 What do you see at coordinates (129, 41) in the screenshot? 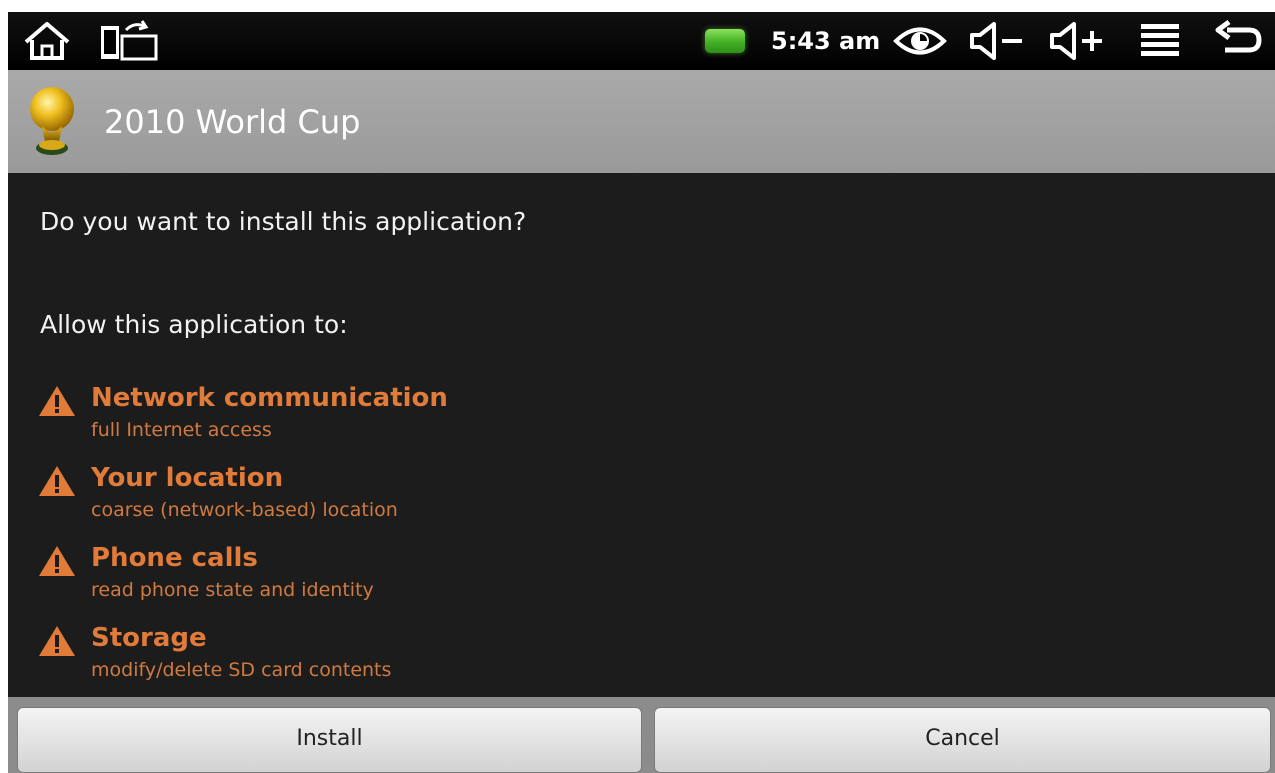
I see `switch-orientation-icon` at bounding box center [129, 41].